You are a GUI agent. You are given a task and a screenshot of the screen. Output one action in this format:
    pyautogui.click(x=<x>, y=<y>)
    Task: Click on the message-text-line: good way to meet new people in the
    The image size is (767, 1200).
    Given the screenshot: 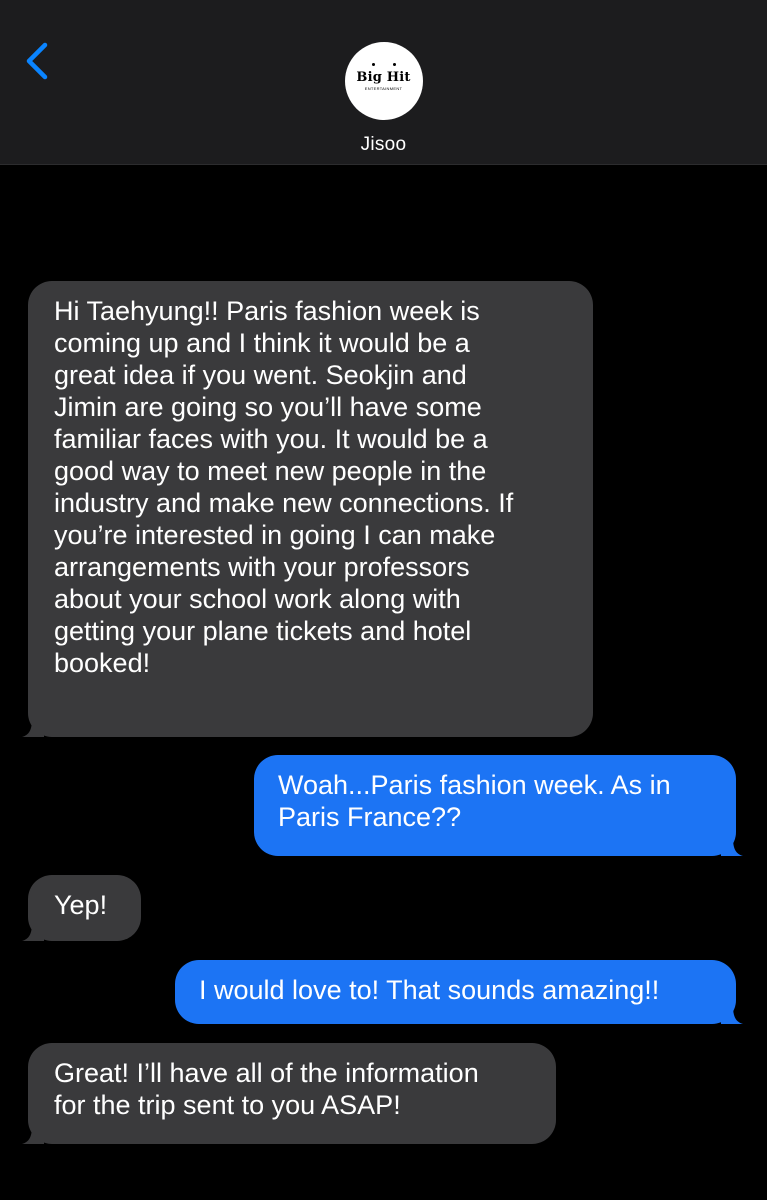 What is the action you would take?
    pyautogui.click(x=270, y=471)
    